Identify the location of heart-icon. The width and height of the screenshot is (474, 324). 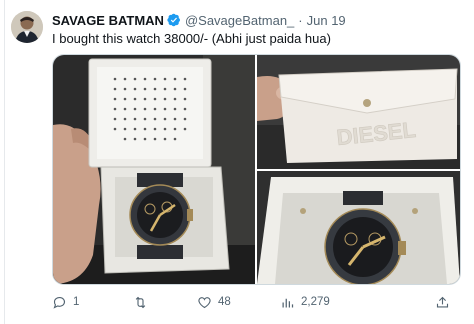
(204, 302).